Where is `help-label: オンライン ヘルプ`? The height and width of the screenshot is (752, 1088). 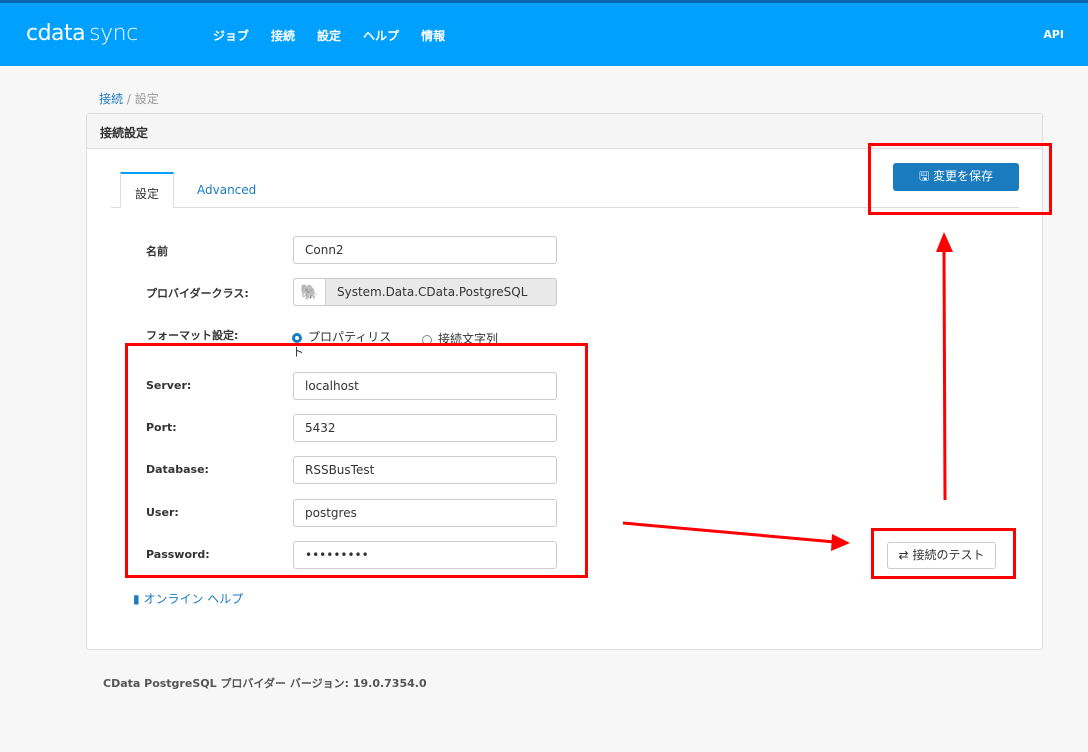 help-label: オンライン ヘルプ is located at coordinates (193, 599).